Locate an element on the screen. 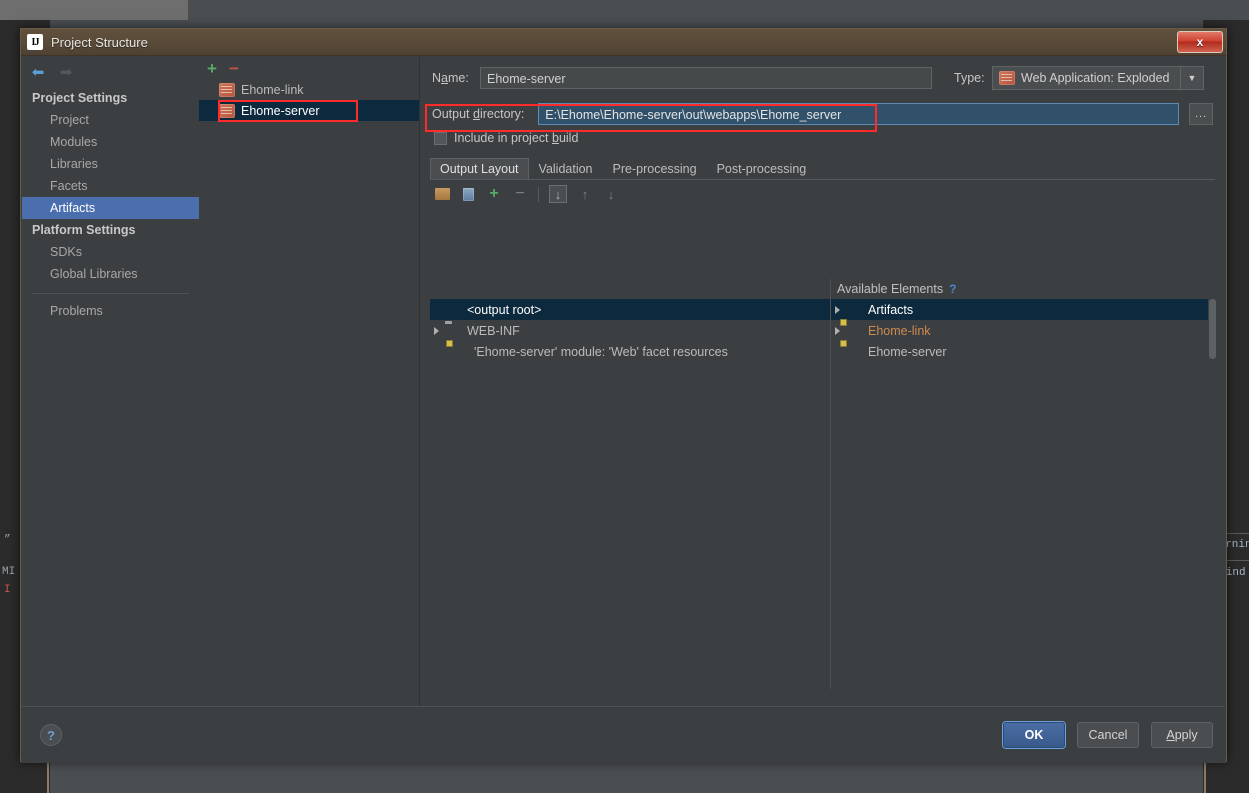 The width and height of the screenshot is (1249, 793). available-row-label: Ehome-server is located at coordinates (907, 351).